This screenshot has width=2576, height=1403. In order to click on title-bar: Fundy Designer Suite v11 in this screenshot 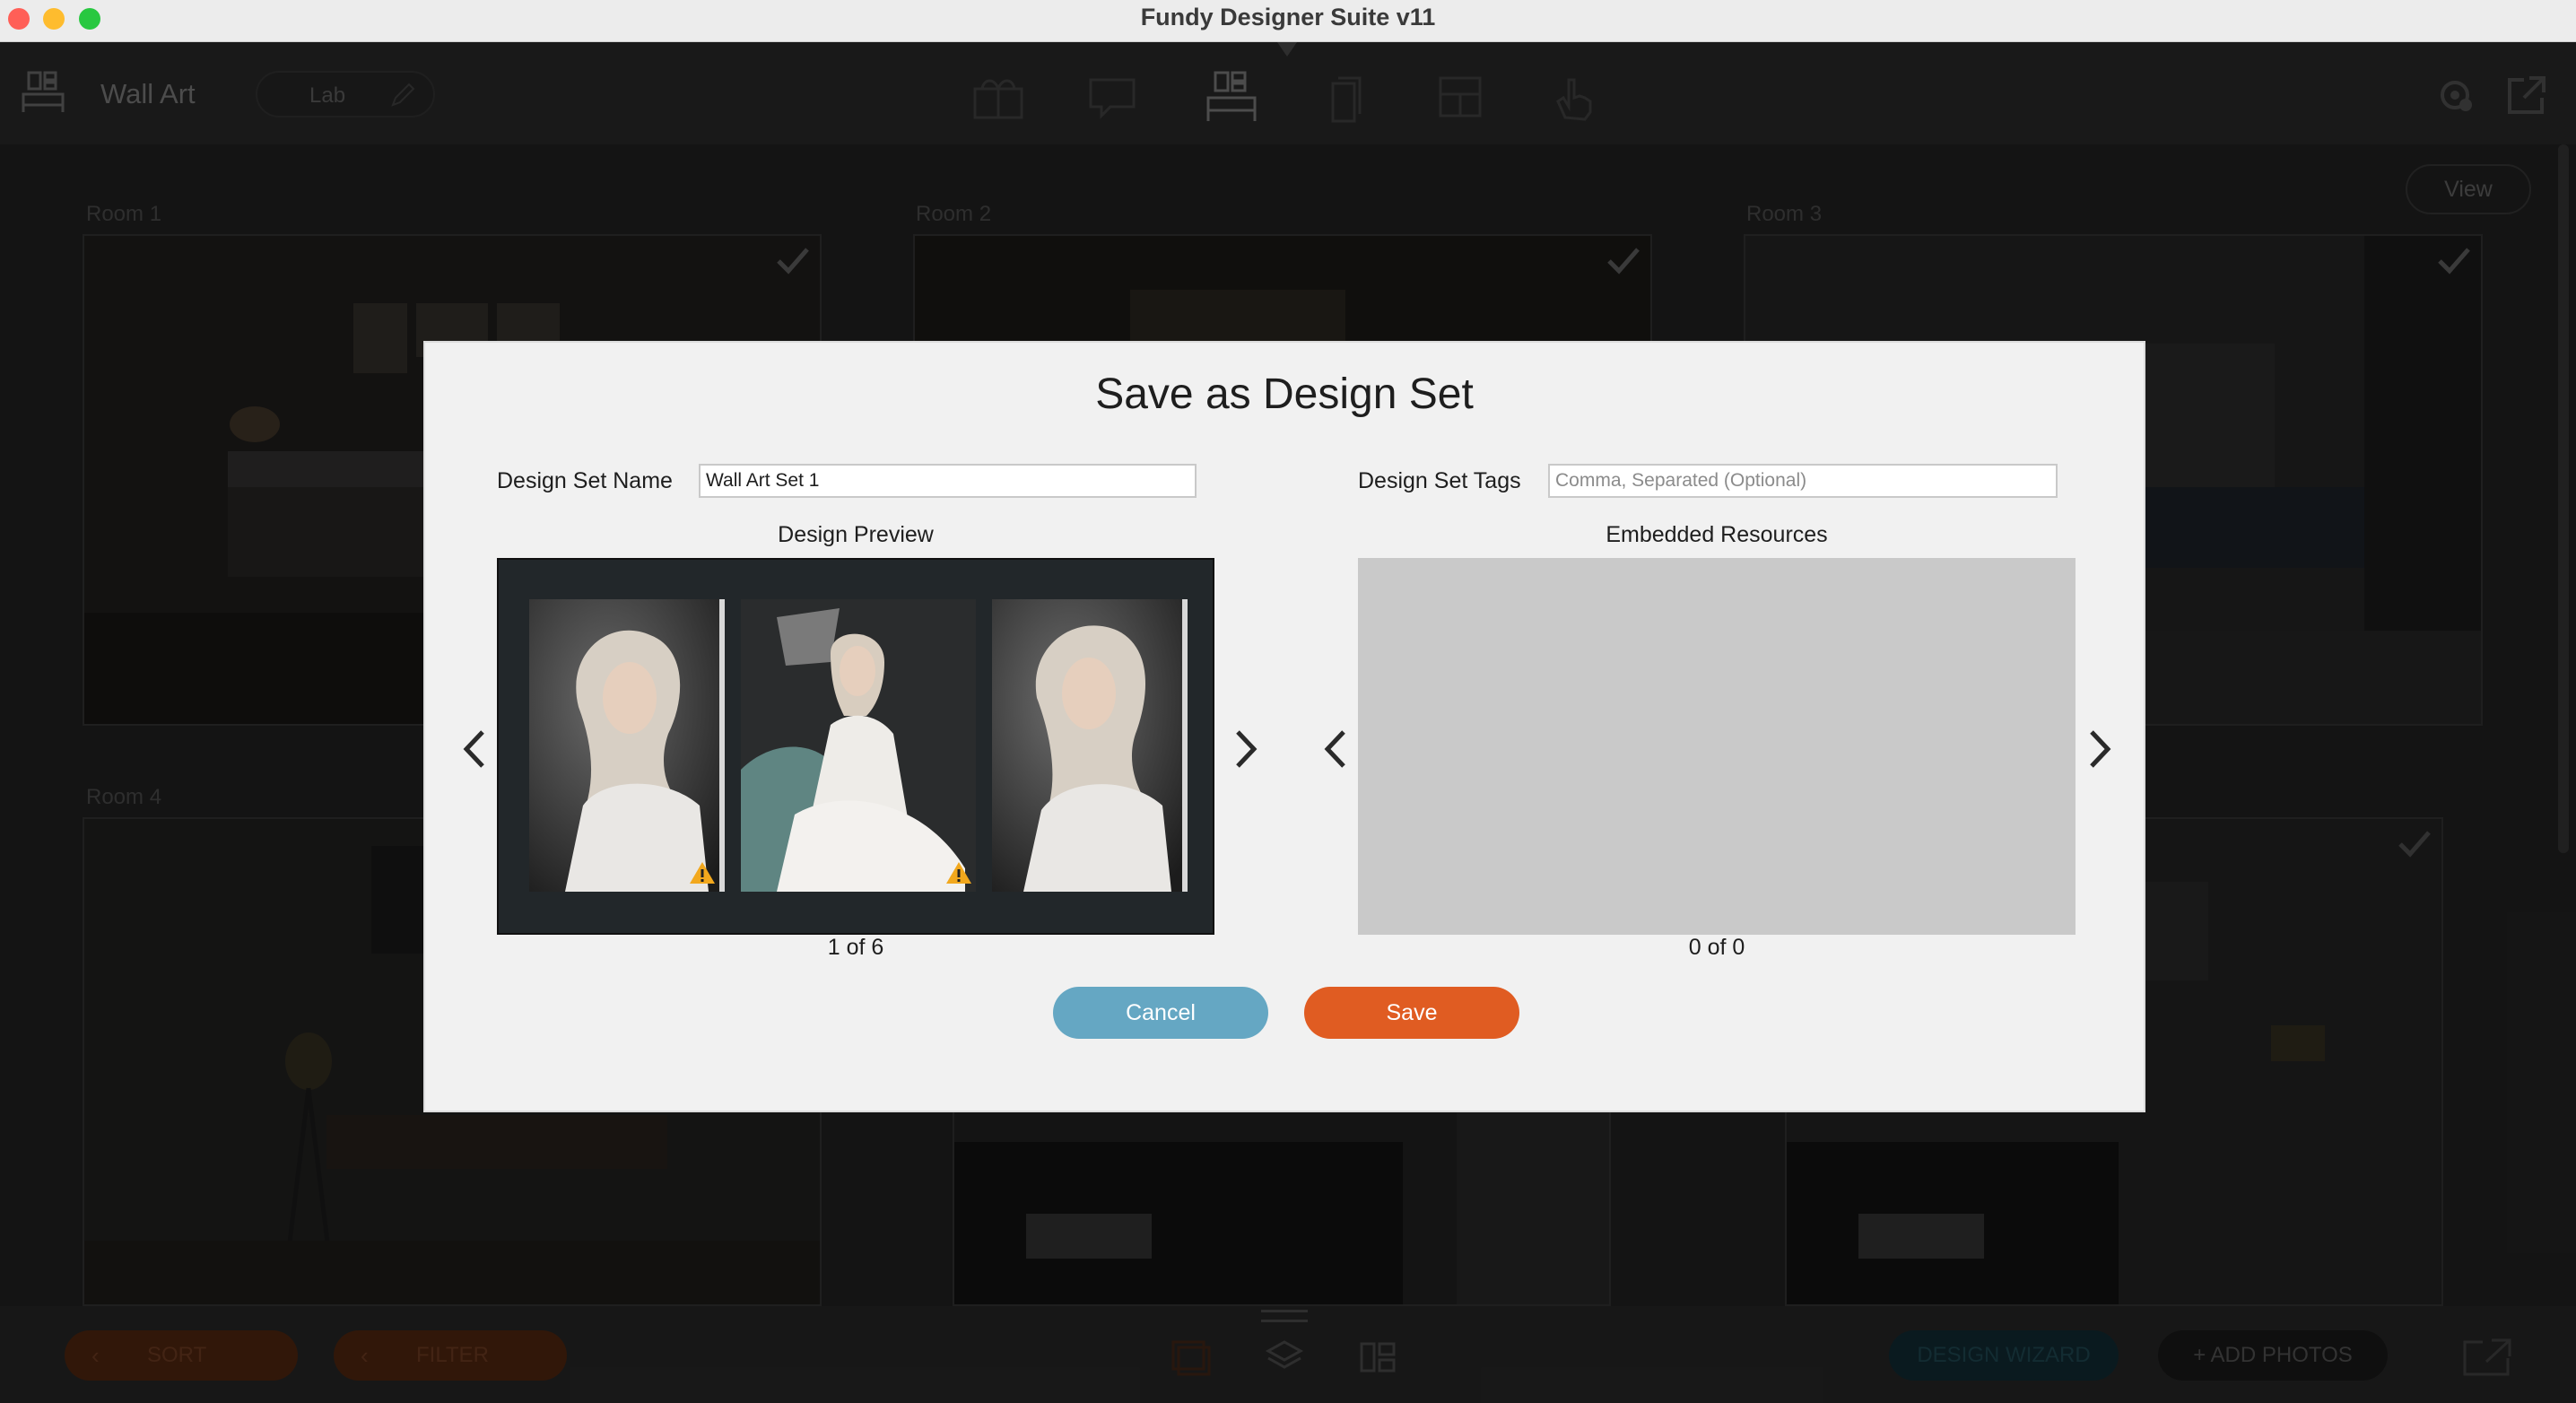, I will do `click(1288, 21)`.